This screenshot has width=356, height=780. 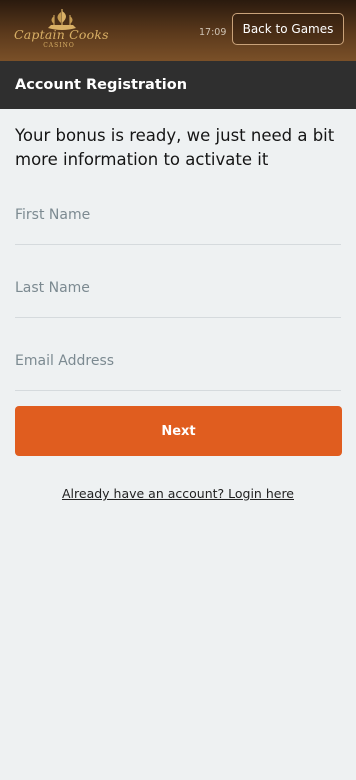 I want to click on brand-name: Captain Cooks, so click(x=61, y=34).